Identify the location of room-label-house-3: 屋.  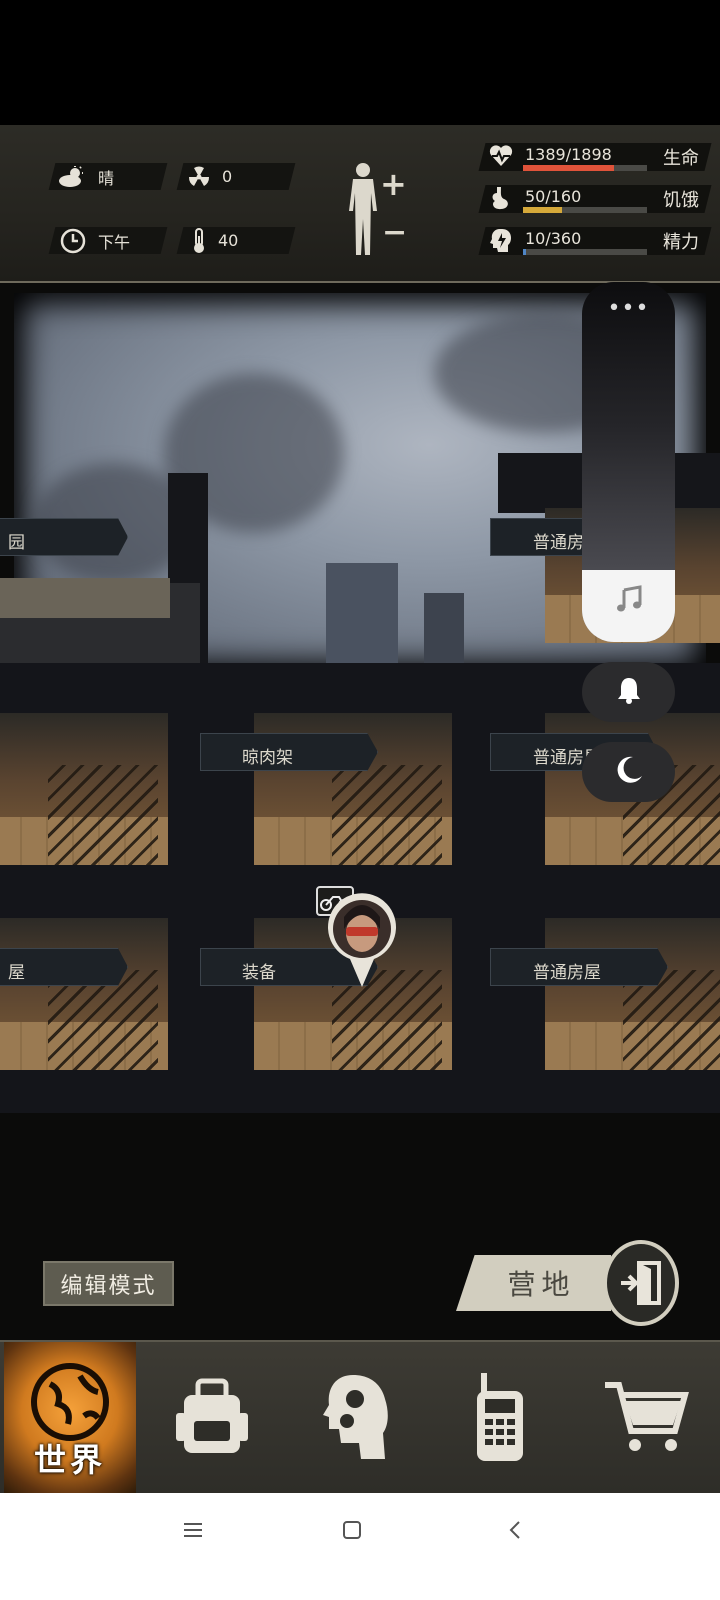
(16, 973).